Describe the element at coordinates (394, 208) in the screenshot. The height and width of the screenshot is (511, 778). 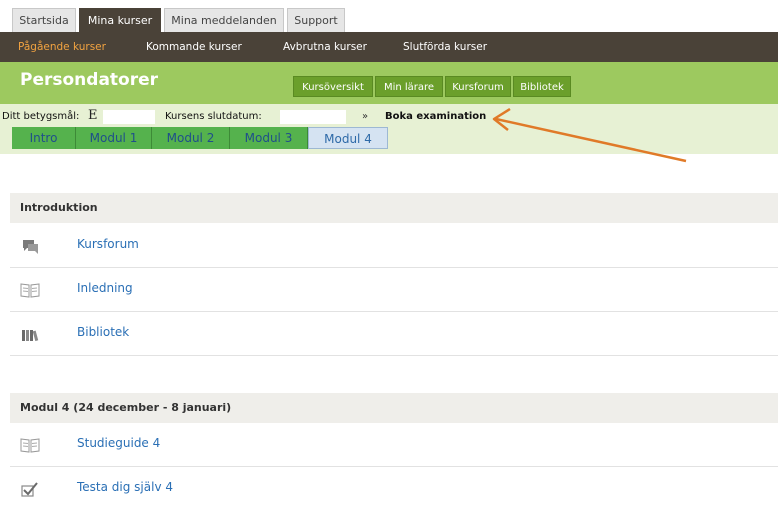
I see `section-header-introduktion: Introduktion` at that location.